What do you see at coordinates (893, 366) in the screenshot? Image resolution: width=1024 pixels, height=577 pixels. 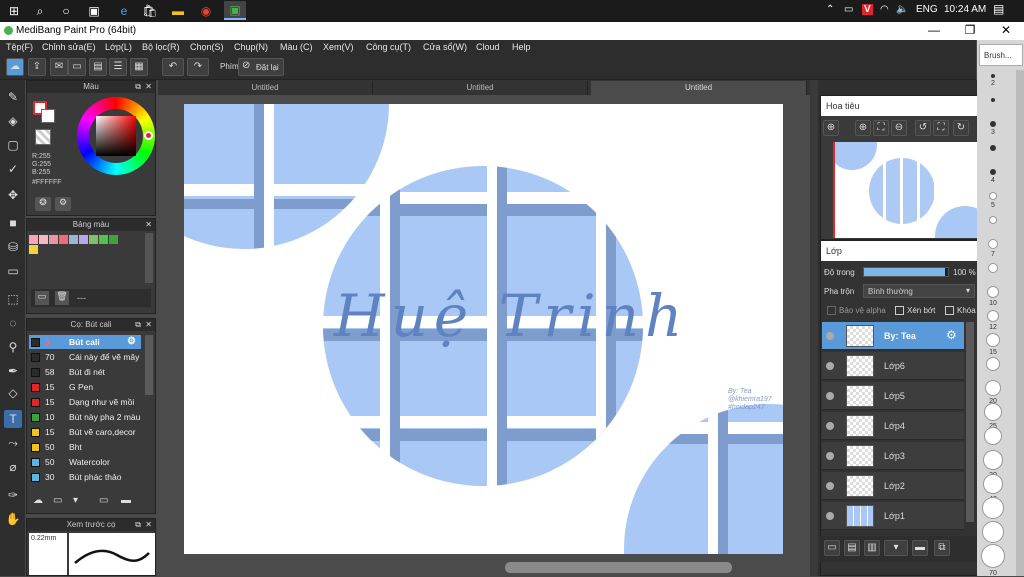 I see `layer-row: Lớp6` at bounding box center [893, 366].